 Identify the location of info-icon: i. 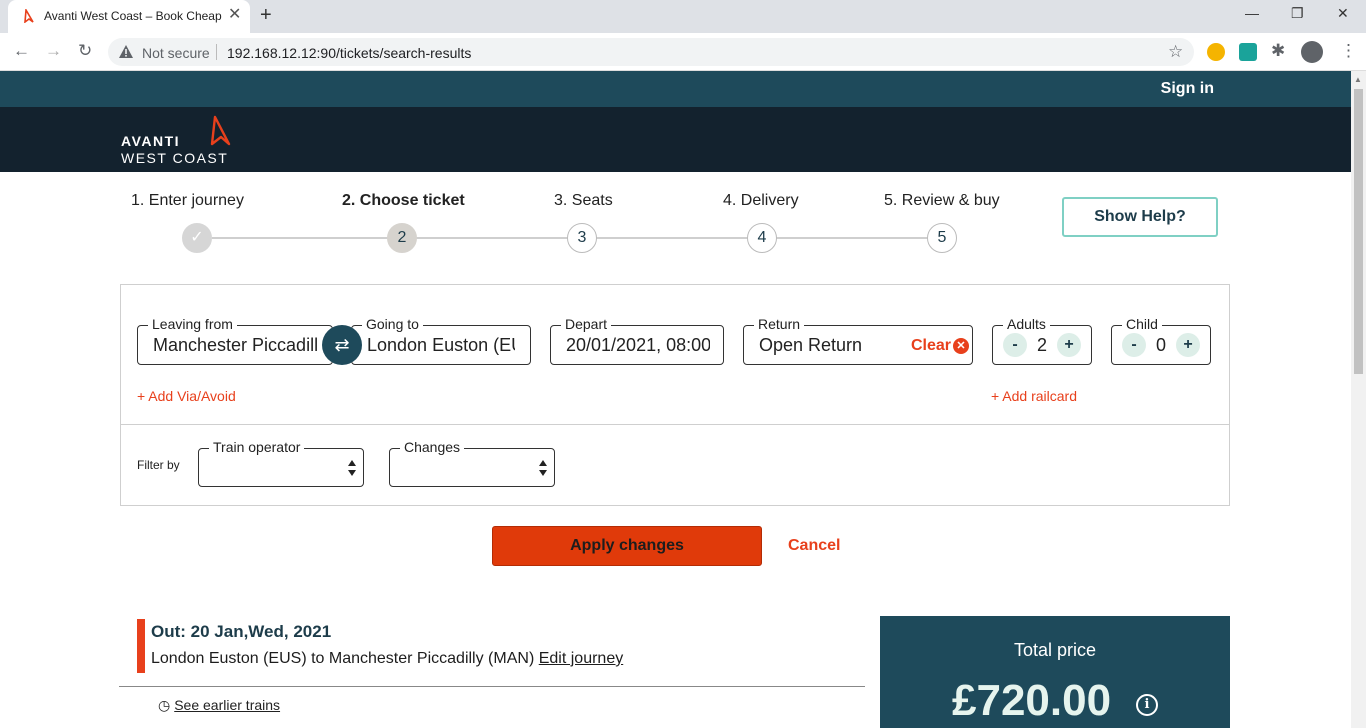
(1147, 705).